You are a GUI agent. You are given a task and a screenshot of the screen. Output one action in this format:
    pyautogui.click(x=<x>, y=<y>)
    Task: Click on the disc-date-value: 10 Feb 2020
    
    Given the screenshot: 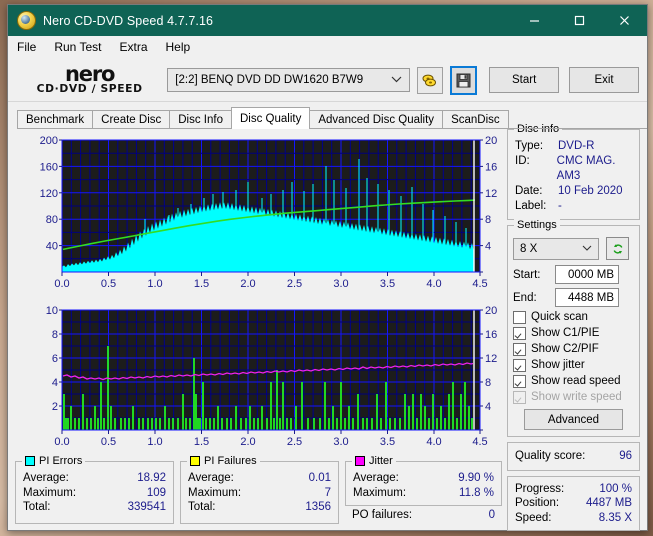 What is the action you would take?
    pyautogui.click(x=590, y=191)
    